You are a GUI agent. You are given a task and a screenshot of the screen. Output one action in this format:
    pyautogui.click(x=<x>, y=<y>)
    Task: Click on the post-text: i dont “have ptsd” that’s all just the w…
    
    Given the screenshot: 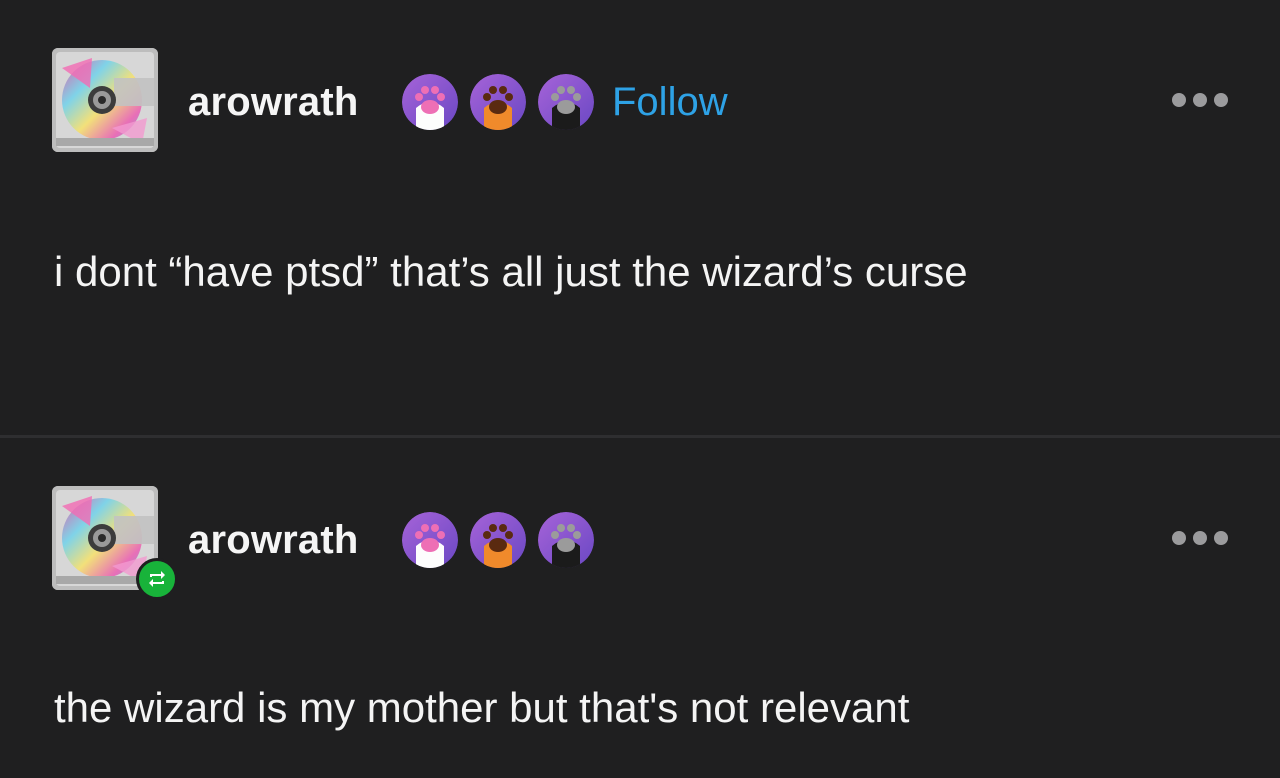 What is the action you would take?
    pyautogui.click(x=511, y=271)
    